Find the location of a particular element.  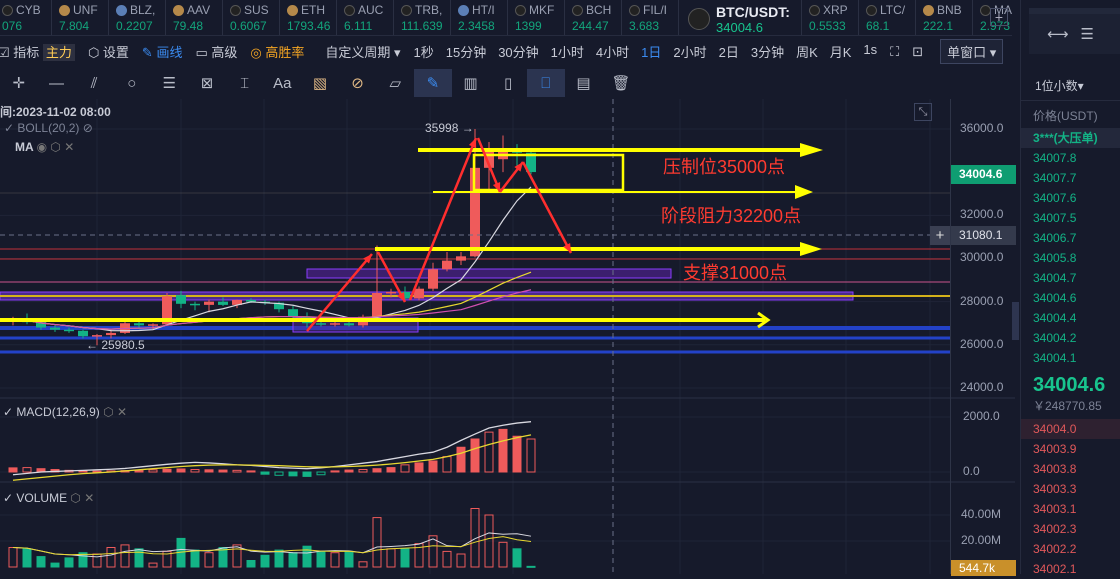

add-ticker-button: + is located at coordinates (999, 17).